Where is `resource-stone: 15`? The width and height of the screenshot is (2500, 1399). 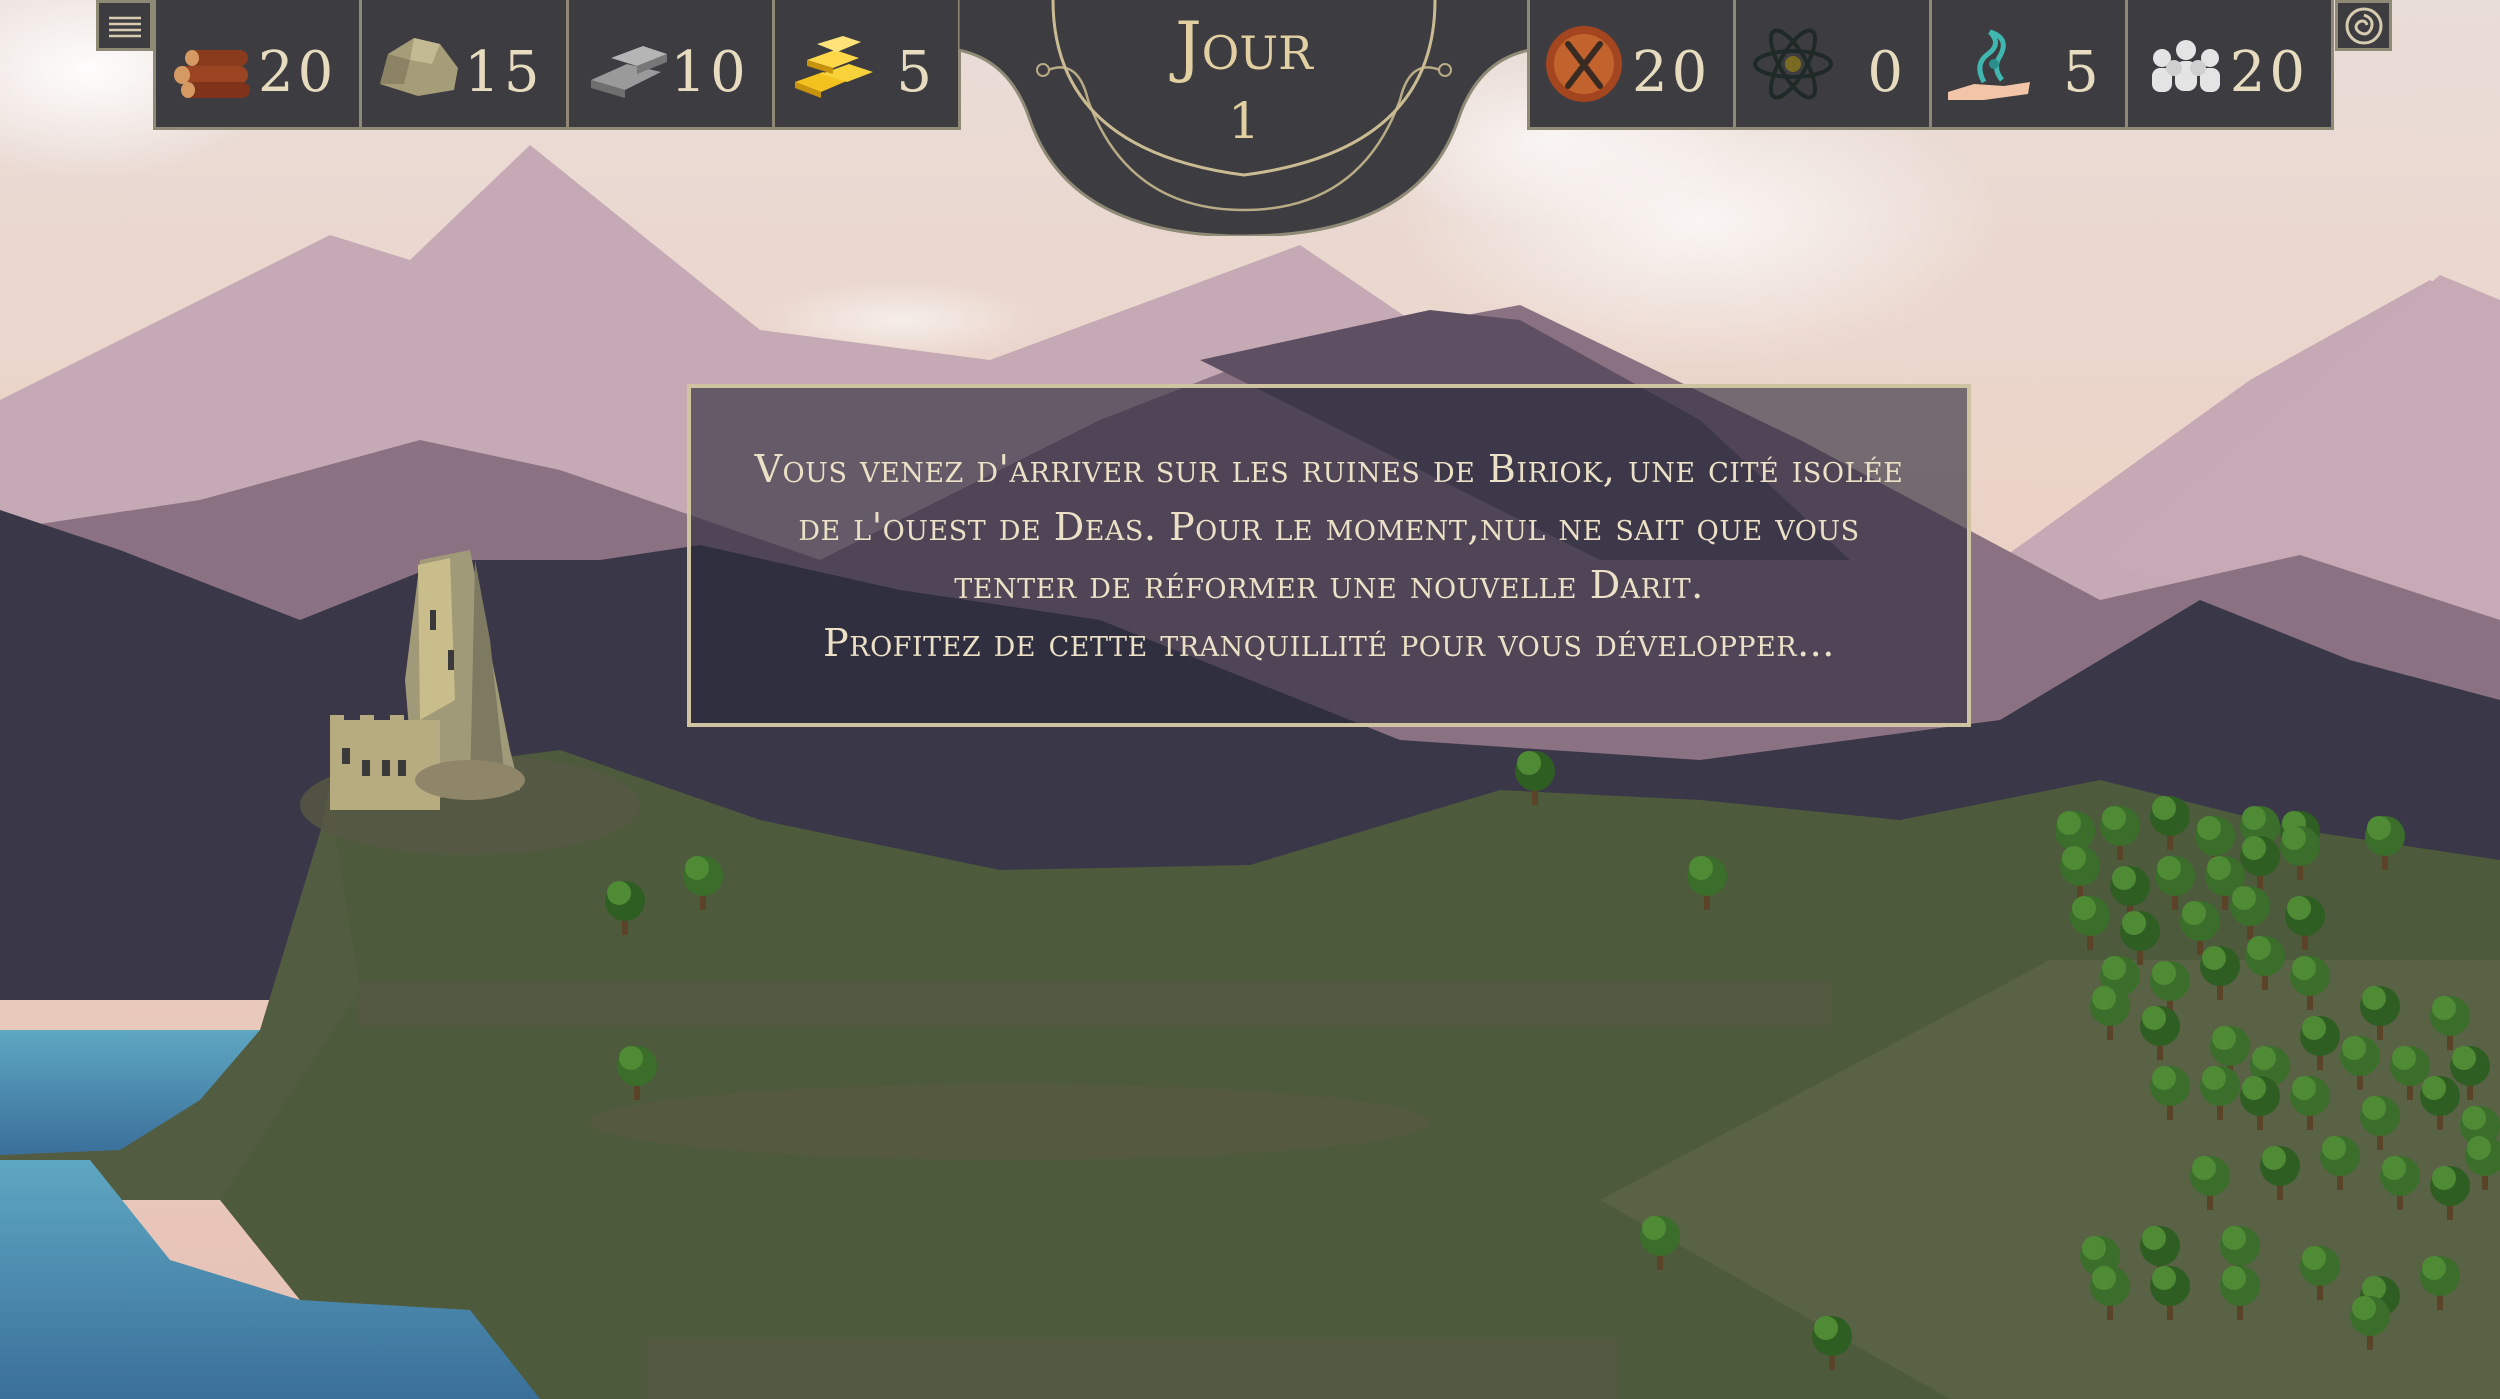
resource-stone: 15 is located at coordinates (465, 63).